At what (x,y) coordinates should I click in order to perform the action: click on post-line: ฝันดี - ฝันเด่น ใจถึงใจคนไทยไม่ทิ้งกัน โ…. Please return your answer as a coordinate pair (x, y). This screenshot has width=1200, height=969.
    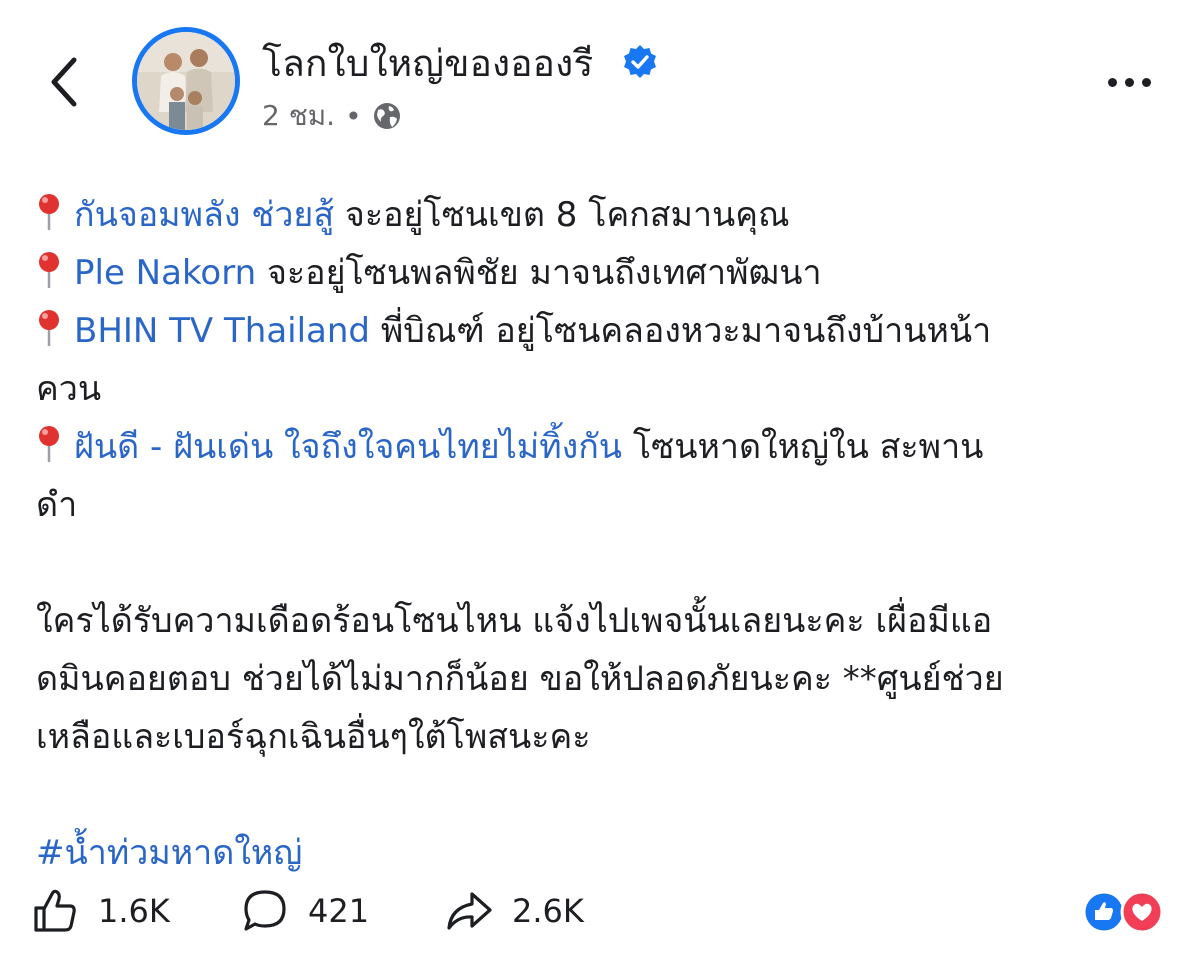
    Looking at the image, I should click on (601, 447).